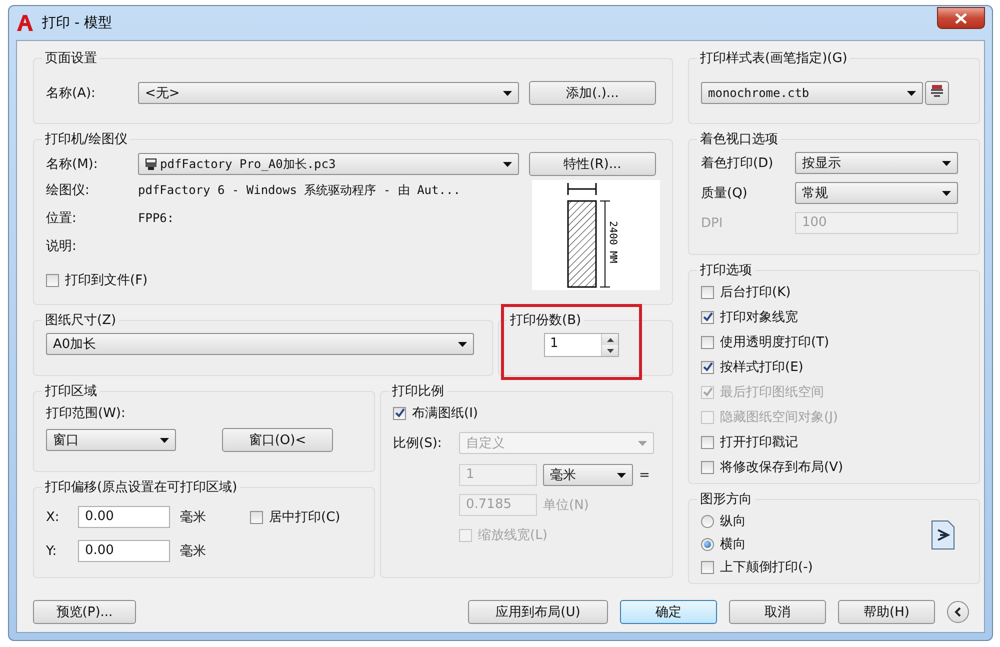 The width and height of the screenshot is (1000, 647). I want to click on dropdown: 按显示, so click(876, 163).